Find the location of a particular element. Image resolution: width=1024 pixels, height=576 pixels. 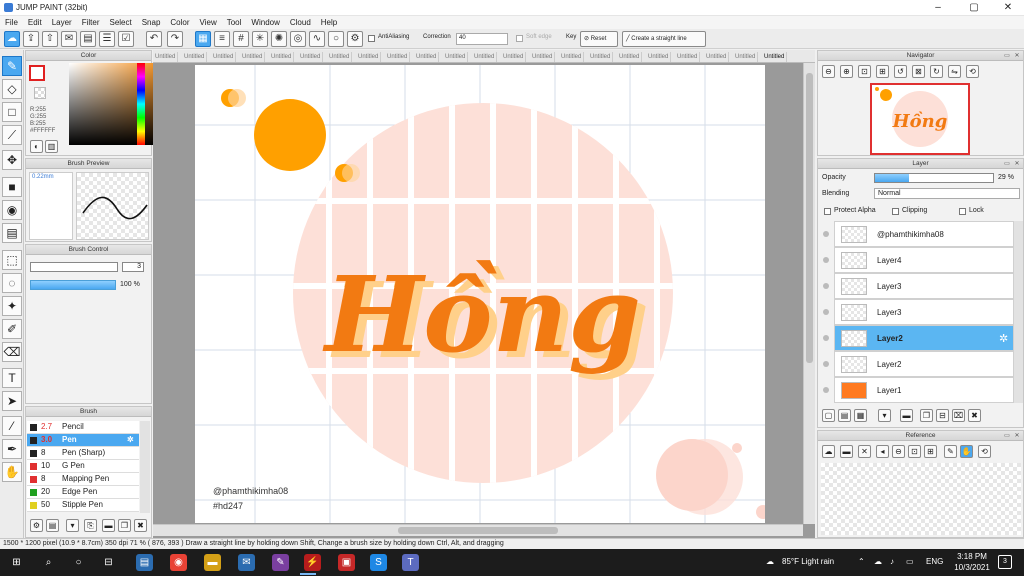

select-pen-tool-icon: ✐ is located at coordinates (12, 329).